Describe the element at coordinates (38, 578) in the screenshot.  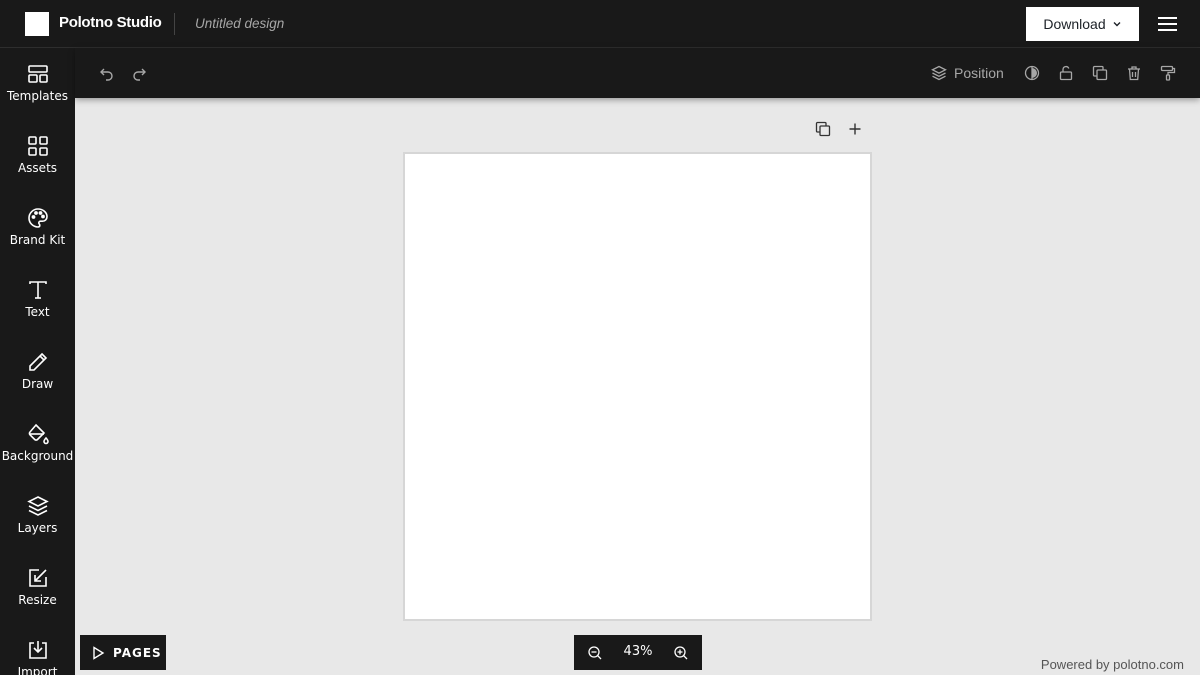
I see `resize-icon` at that location.